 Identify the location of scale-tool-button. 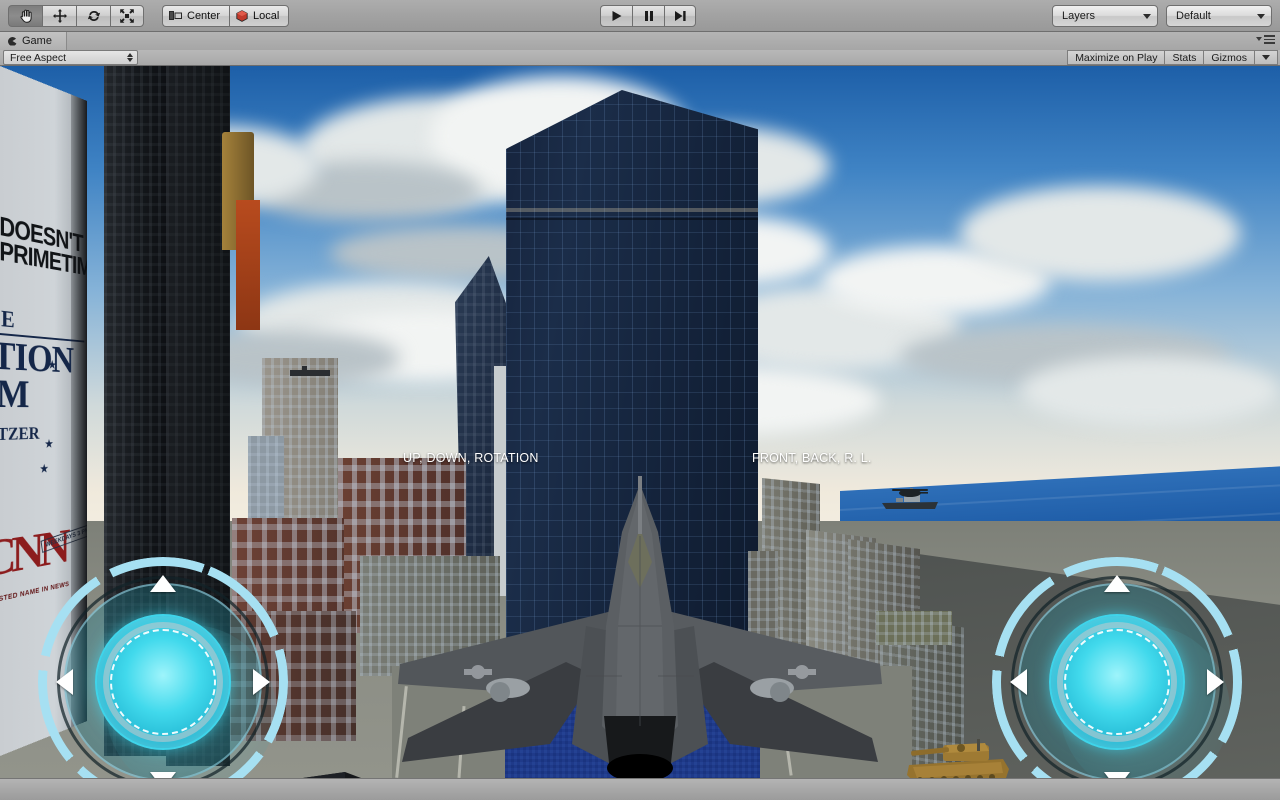
(127, 15).